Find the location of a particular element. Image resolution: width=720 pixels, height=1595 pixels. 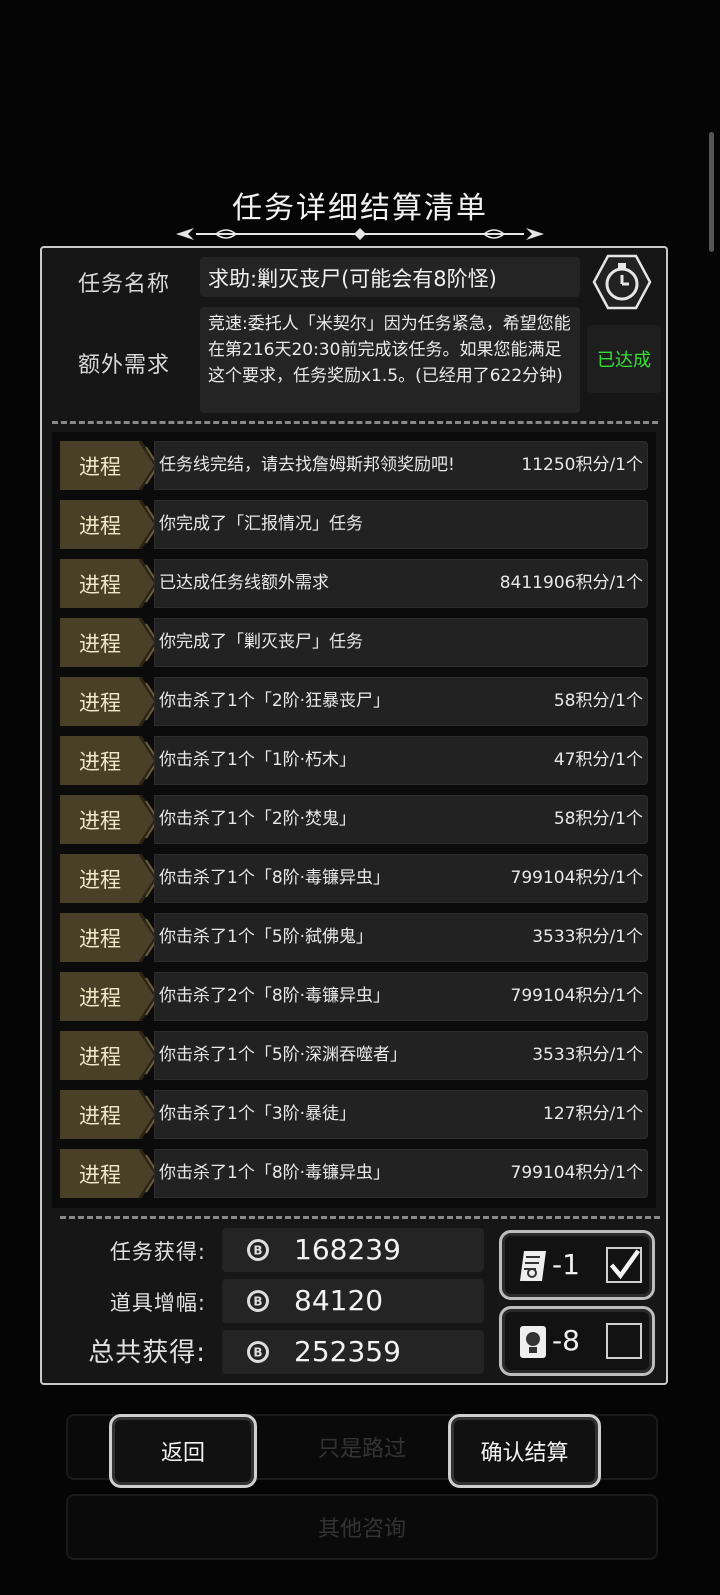

confirm-settlement-button: 确认结算 is located at coordinates (524, 1451).